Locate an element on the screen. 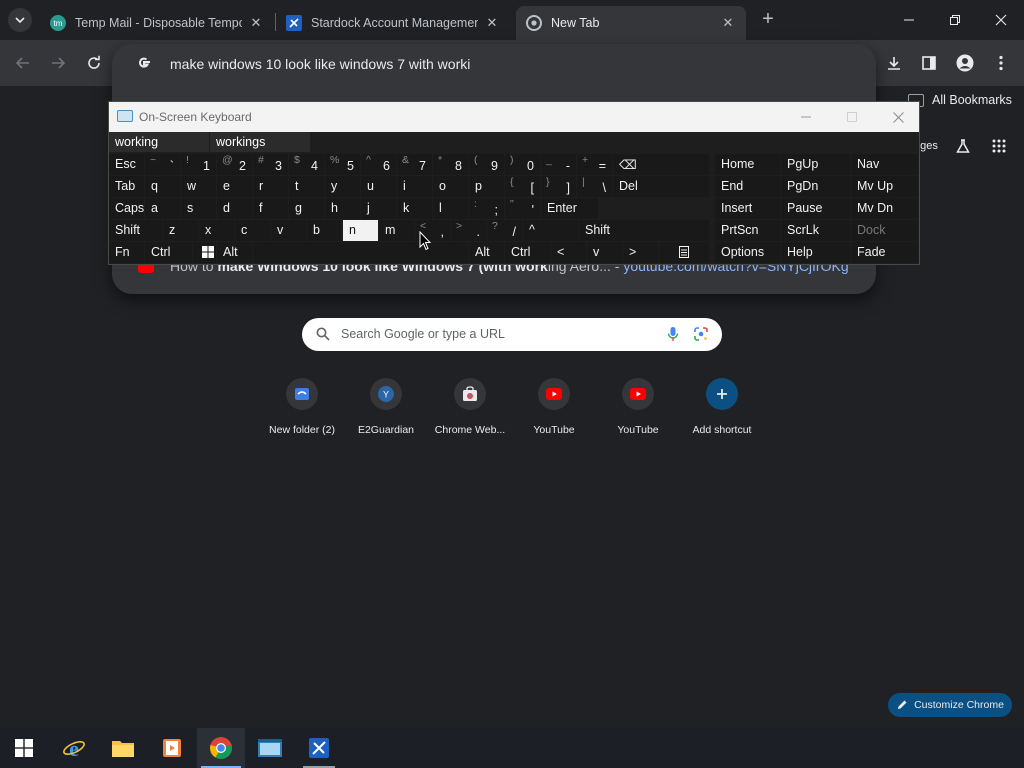 The width and height of the screenshot is (1024, 768). taskbar-file-explorer is located at coordinates (123, 748).